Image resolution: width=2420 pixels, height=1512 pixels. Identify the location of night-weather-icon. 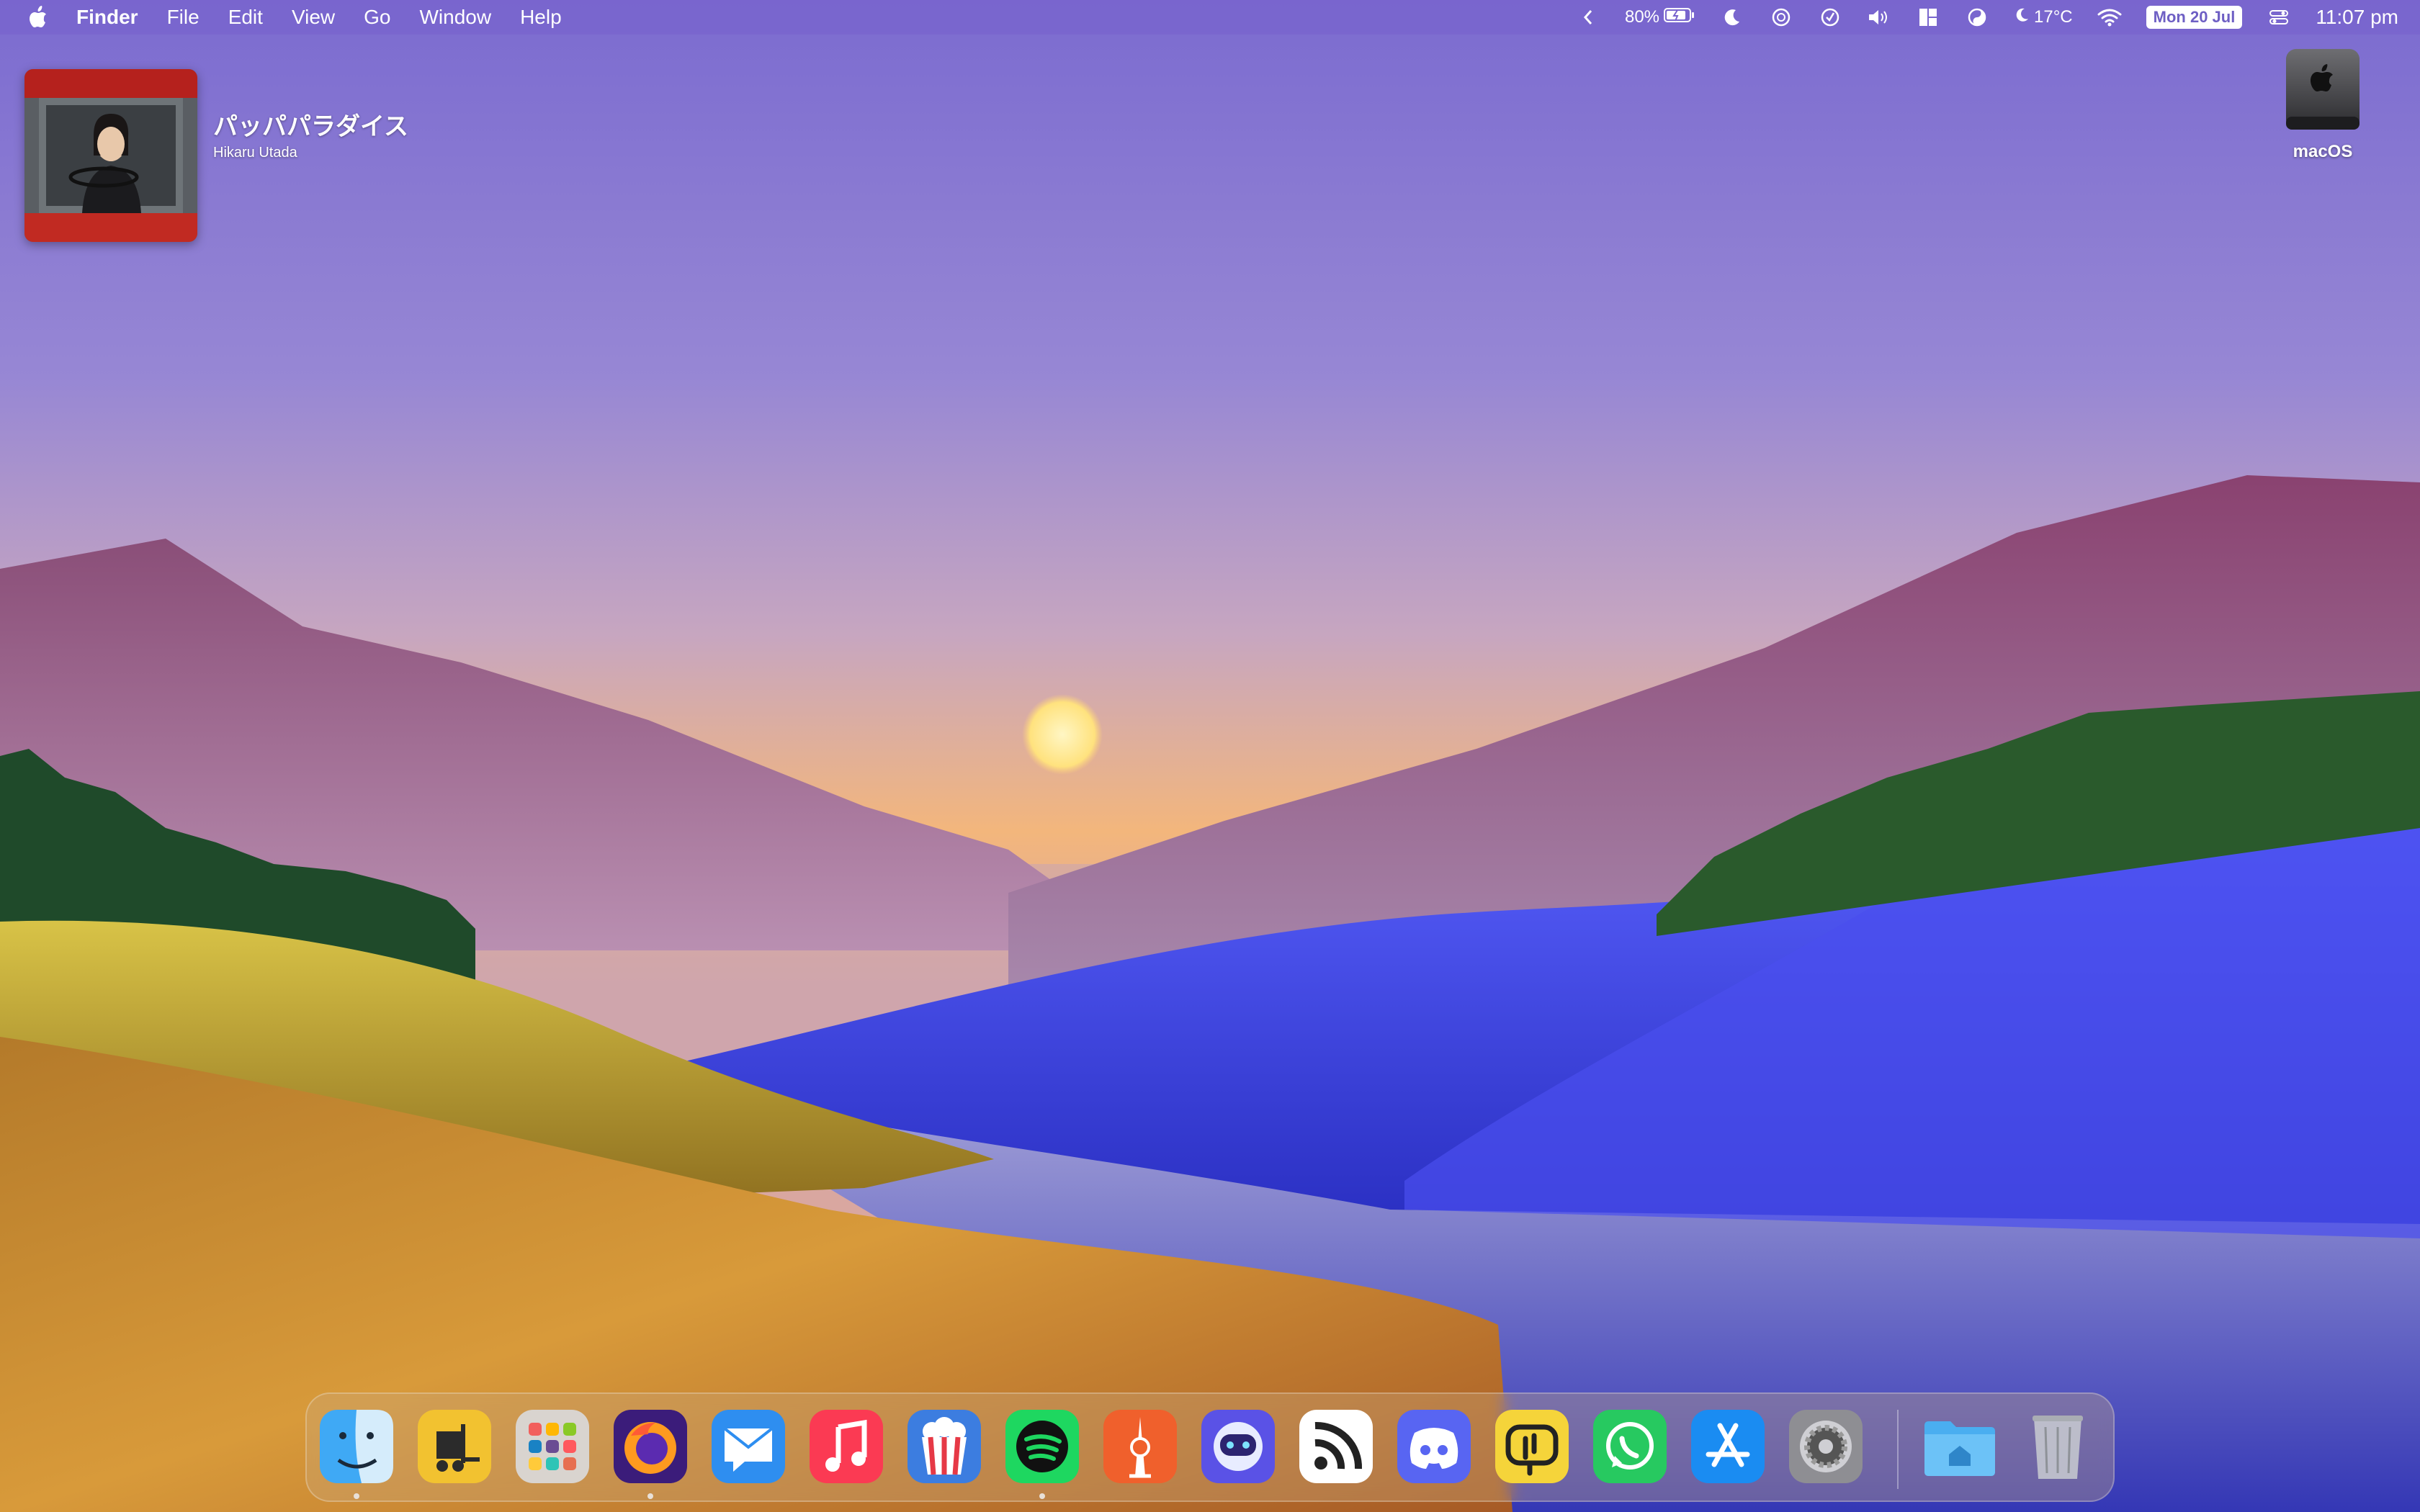
(2022, 17).